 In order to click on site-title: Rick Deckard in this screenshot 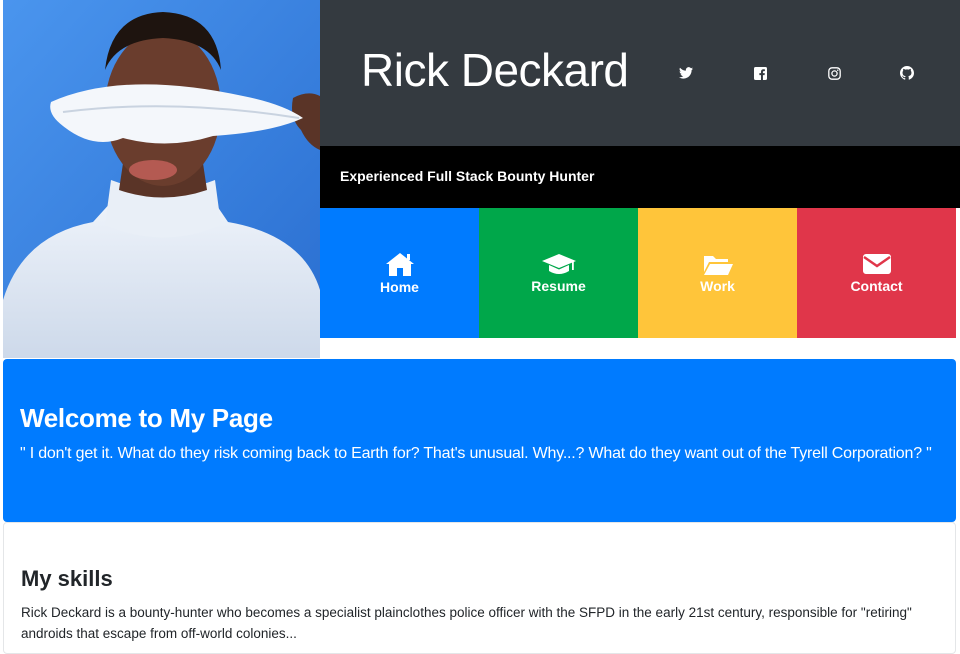, I will do `click(495, 70)`.